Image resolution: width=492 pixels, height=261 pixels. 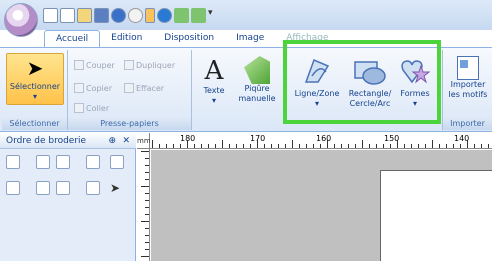 I want to click on duplicate-label: Dupliquer, so click(x=156, y=65).